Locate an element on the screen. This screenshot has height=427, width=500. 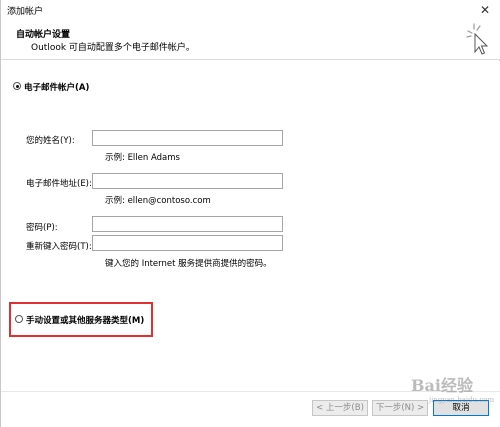
manual-setup-radio-label: 手动设置或其他服务器类型(M) is located at coordinates (85, 320).